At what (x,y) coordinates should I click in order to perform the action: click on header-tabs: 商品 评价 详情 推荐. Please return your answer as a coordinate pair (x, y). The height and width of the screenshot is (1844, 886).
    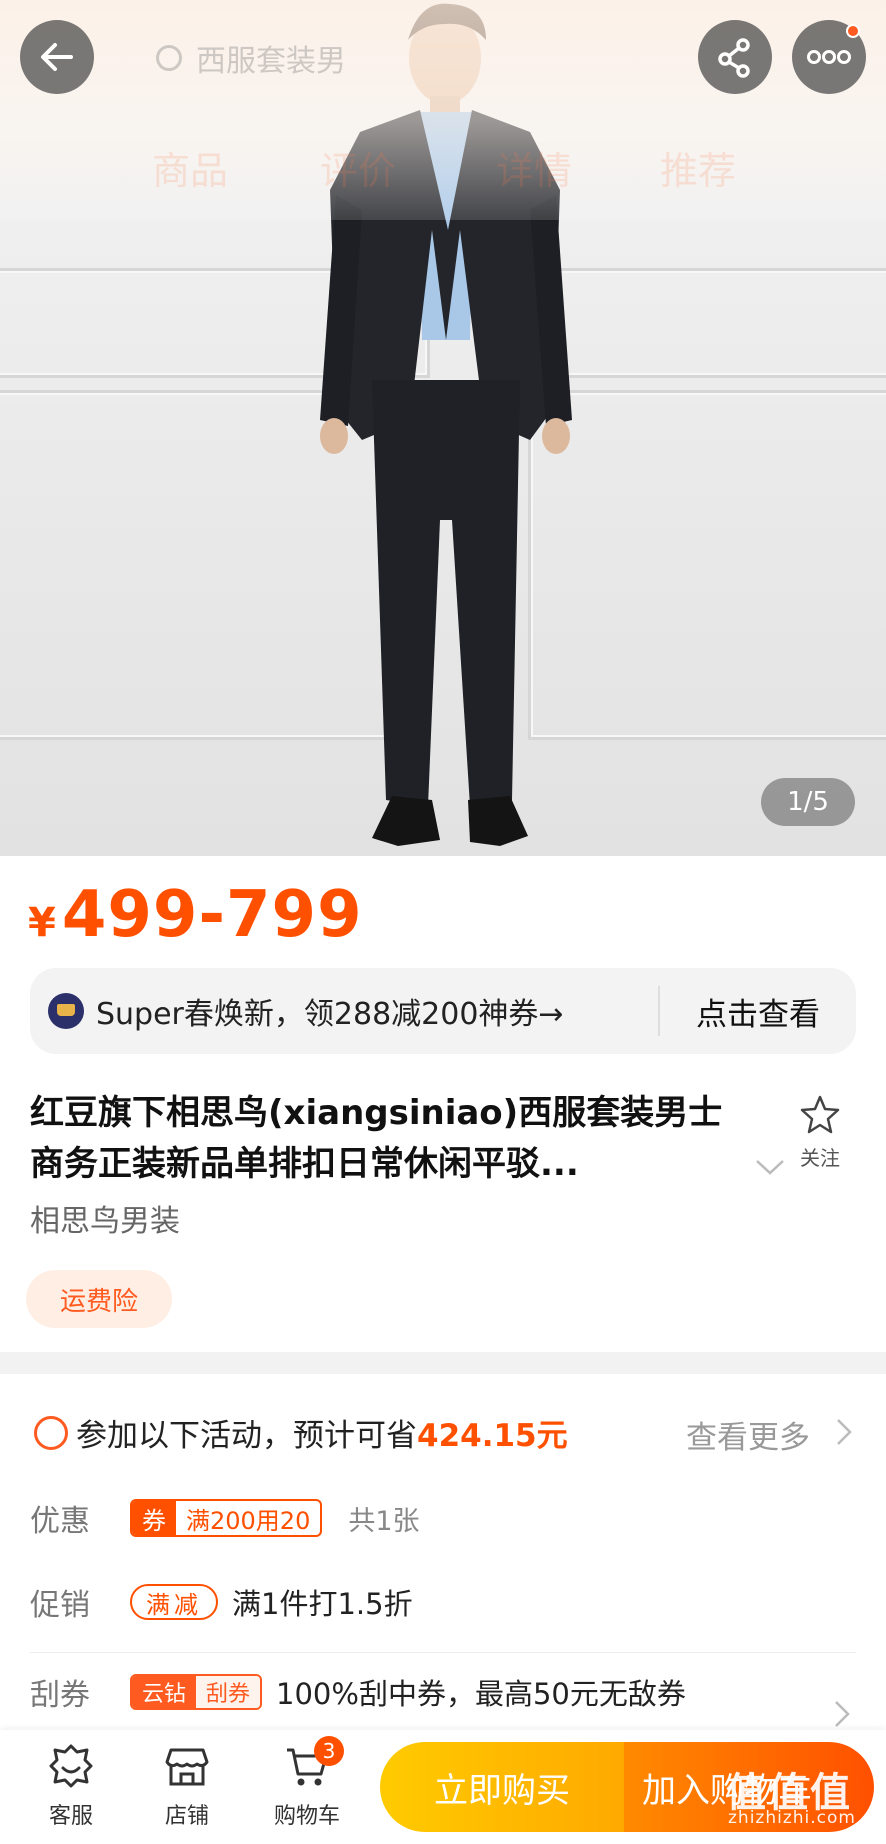
    Looking at the image, I should click on (443, 170).